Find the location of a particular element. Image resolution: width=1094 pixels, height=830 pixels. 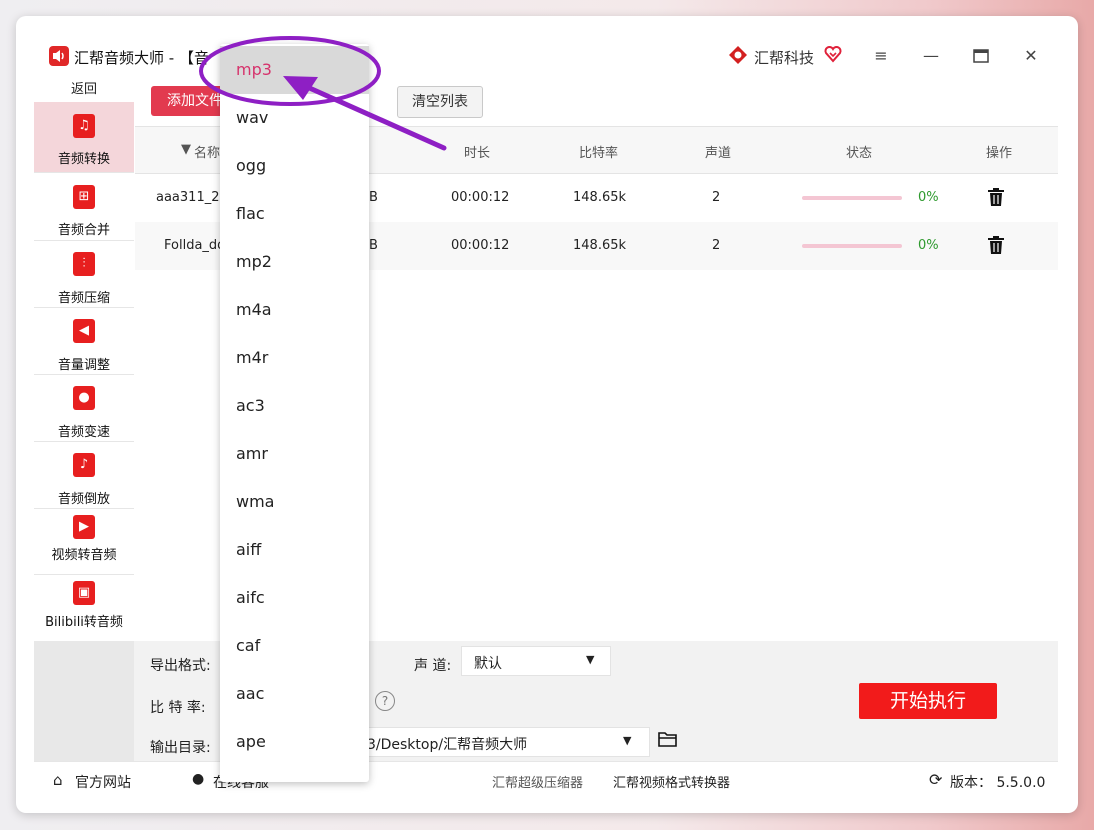

annotation-arrow is located at coordinates (374, 117).